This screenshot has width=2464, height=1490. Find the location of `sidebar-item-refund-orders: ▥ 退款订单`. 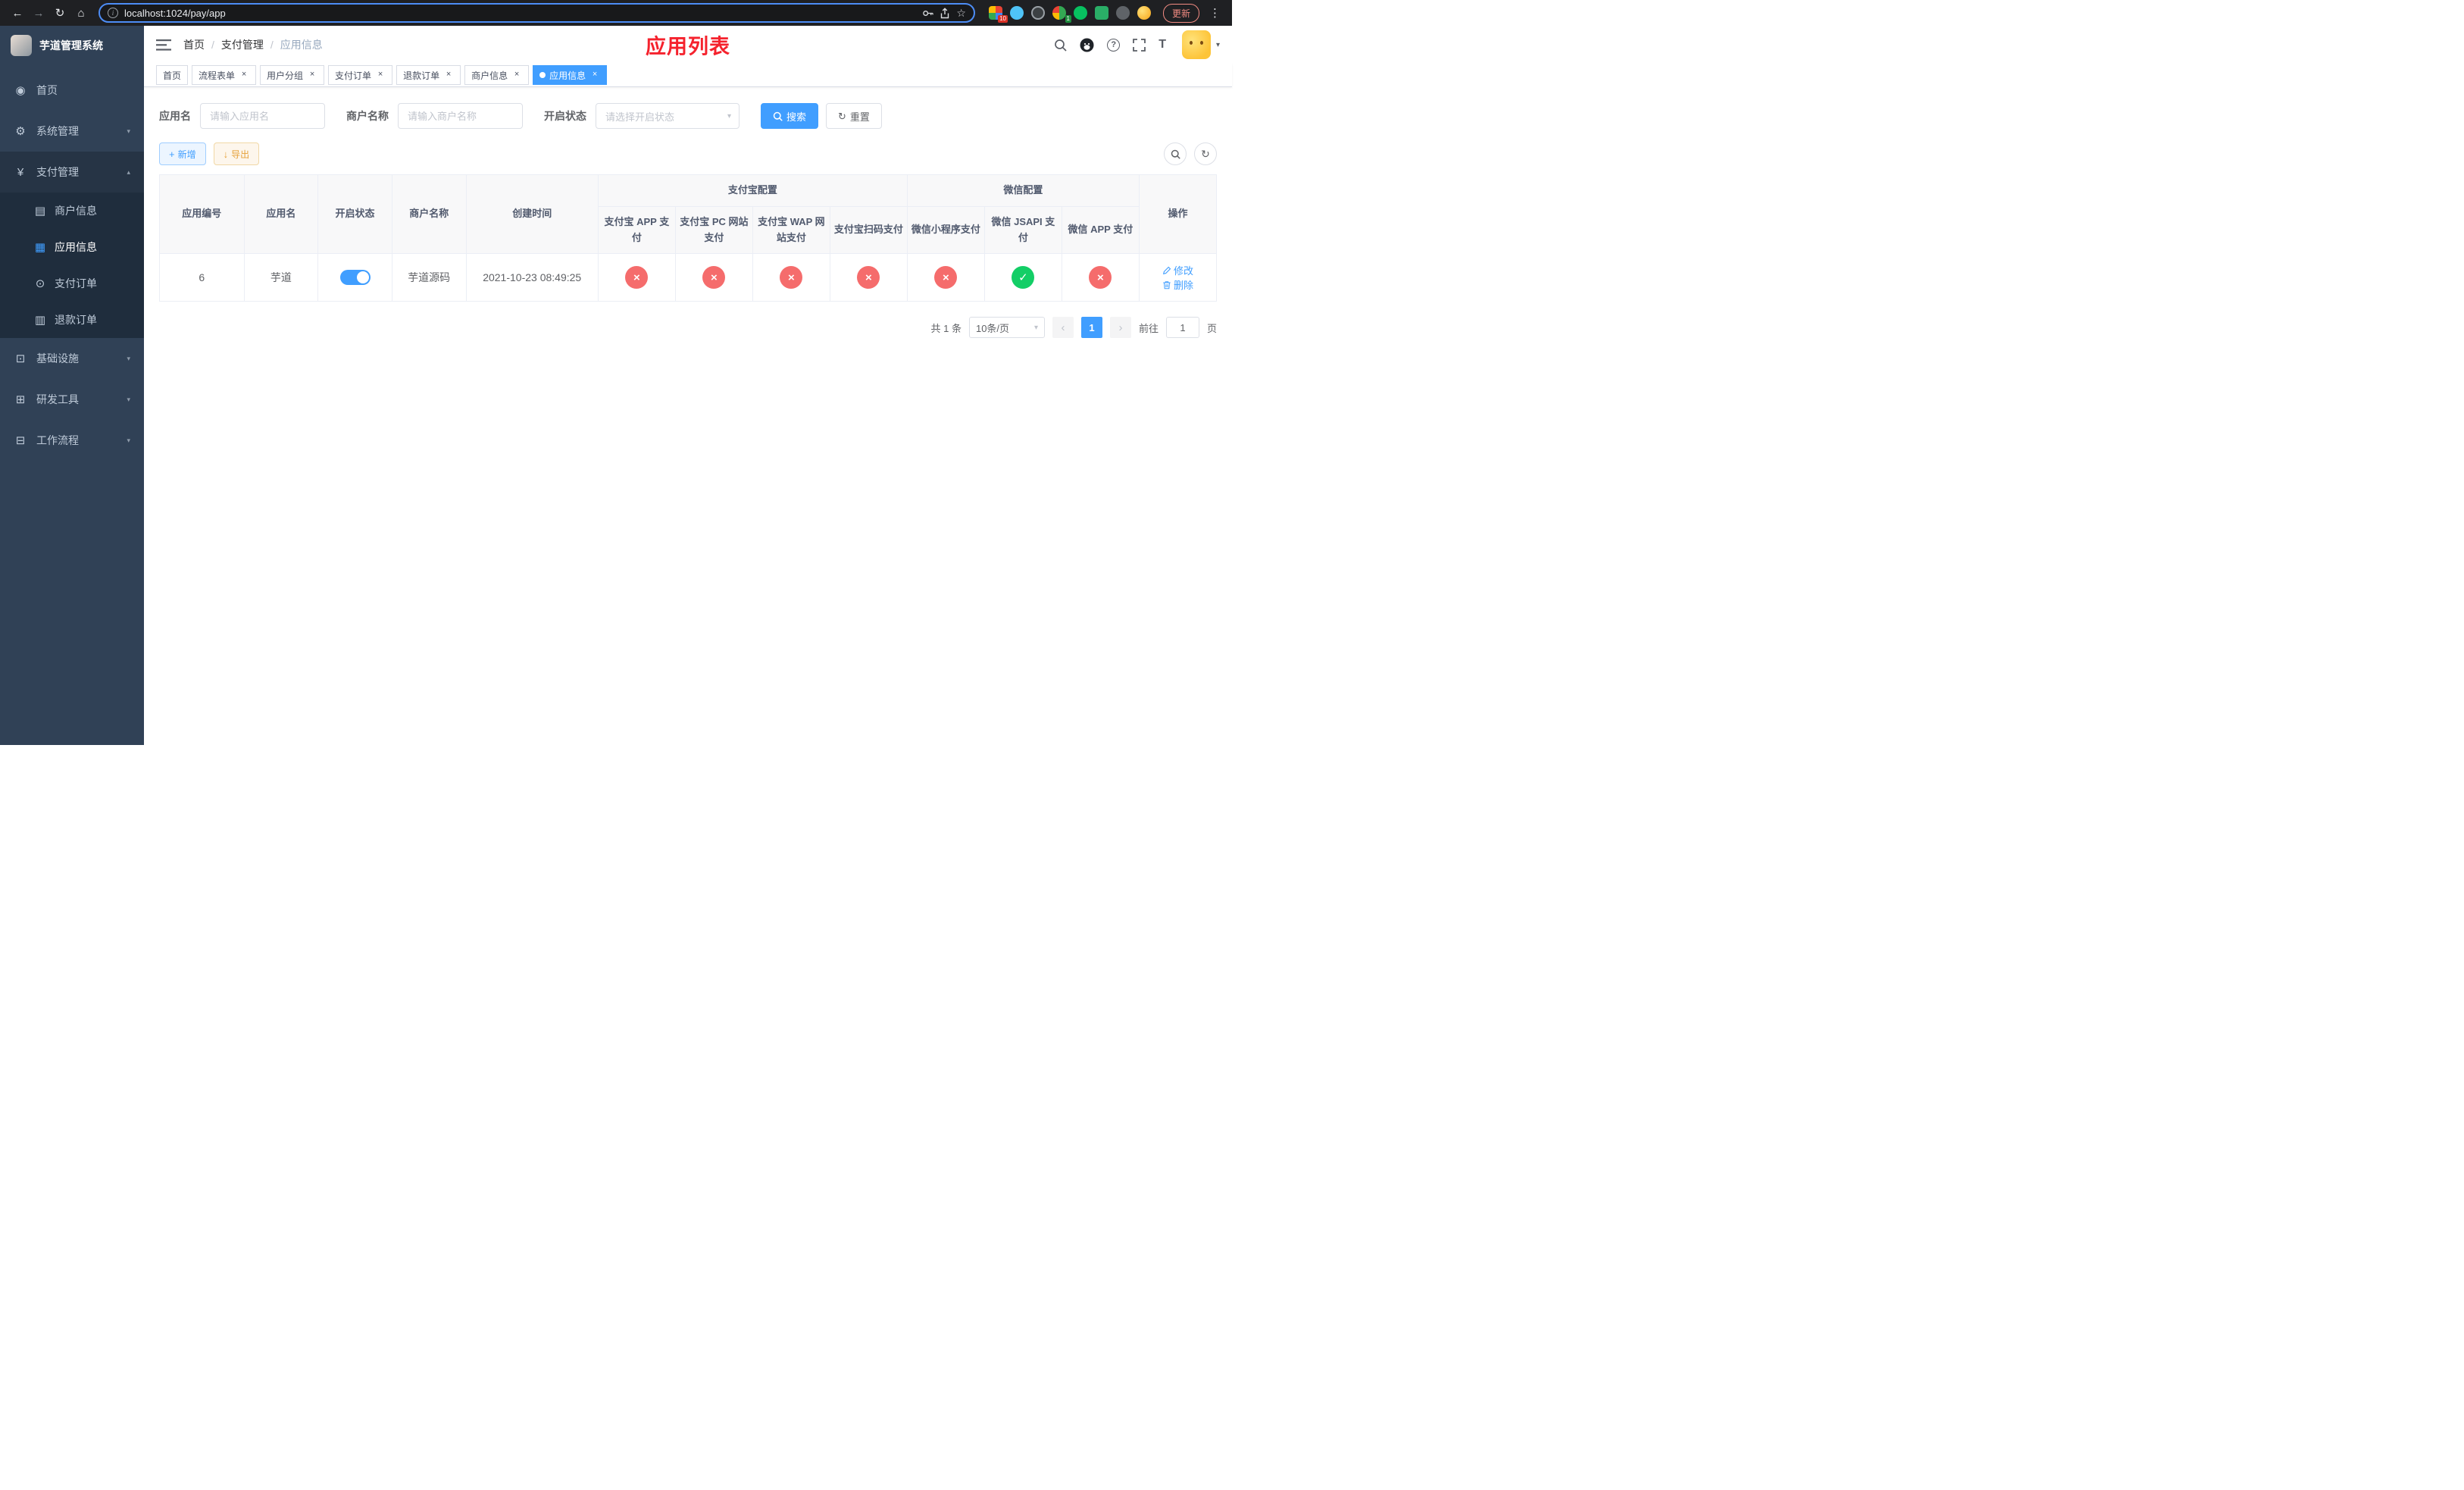

sidebar-item-refund-orders: ▥ 退款订单 is located at coordinates (72, 320).